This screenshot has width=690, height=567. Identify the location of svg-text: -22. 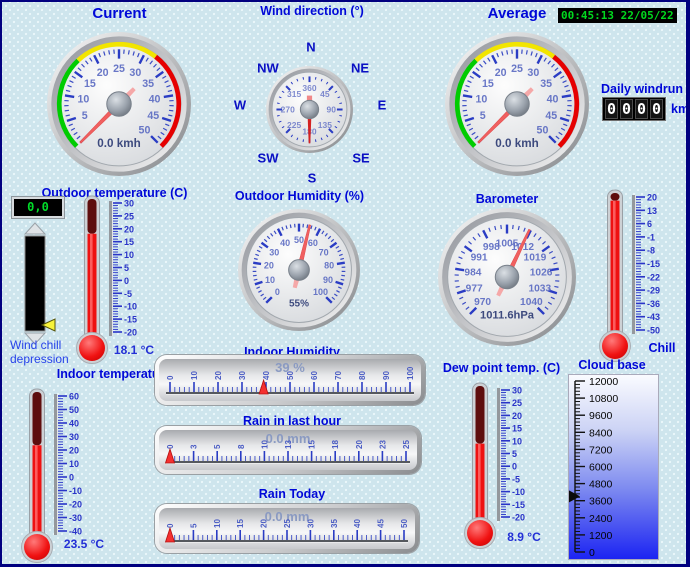
(653, 277).